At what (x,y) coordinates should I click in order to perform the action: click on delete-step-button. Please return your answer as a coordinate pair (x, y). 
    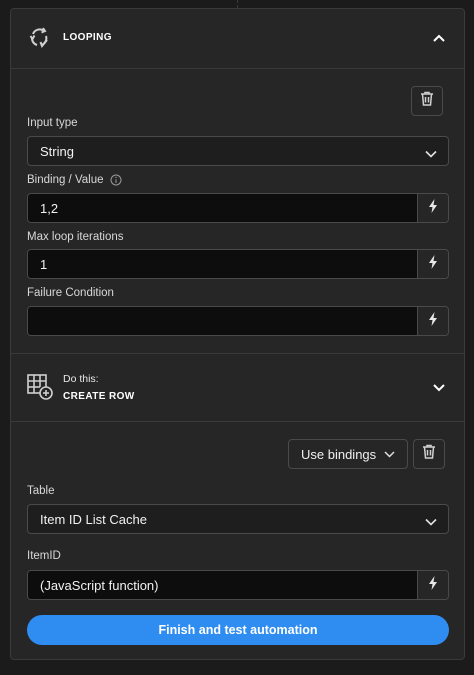
    Looking at the image, I should click on (429, 454).